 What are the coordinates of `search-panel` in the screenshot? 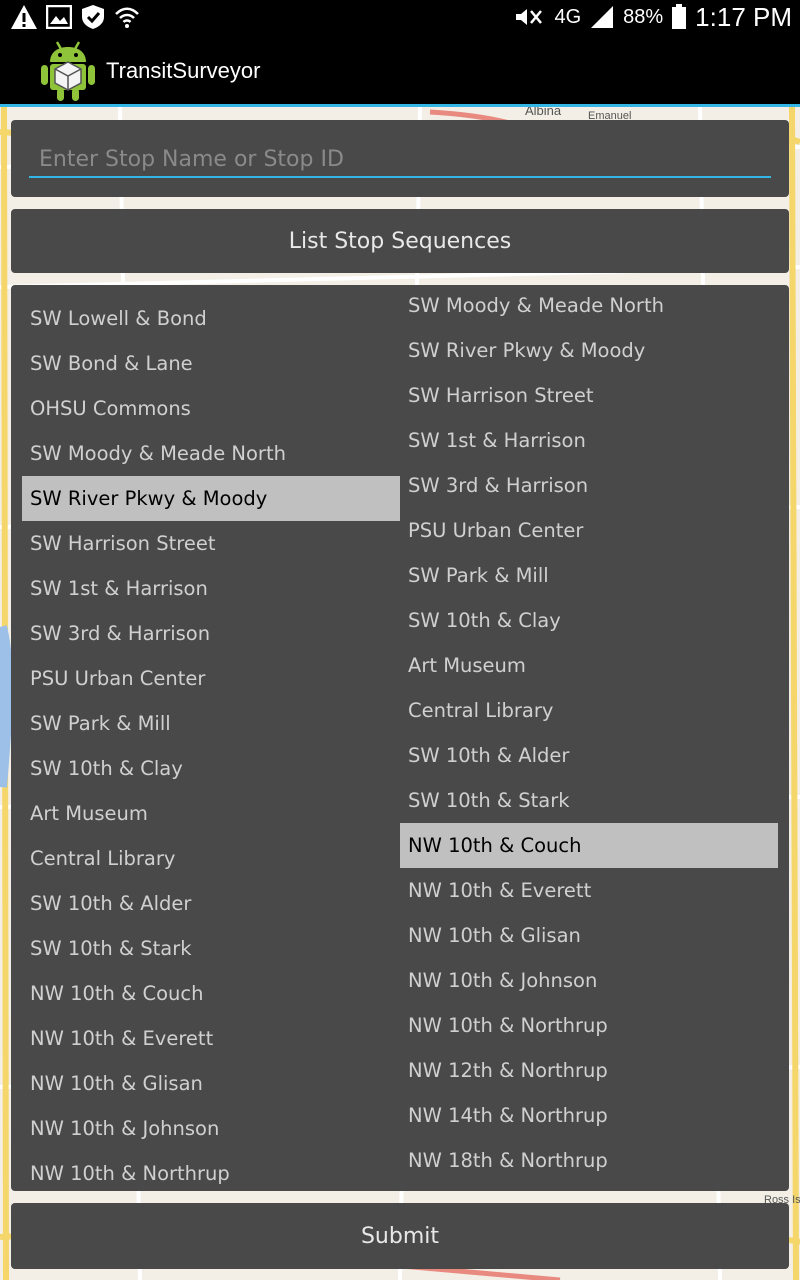 It's located at (400, 158).